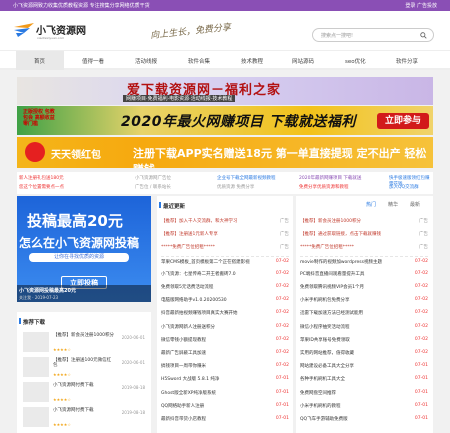  I want to click on article-row: QQ网络助手新人注册 07-01, so click(225, 405).